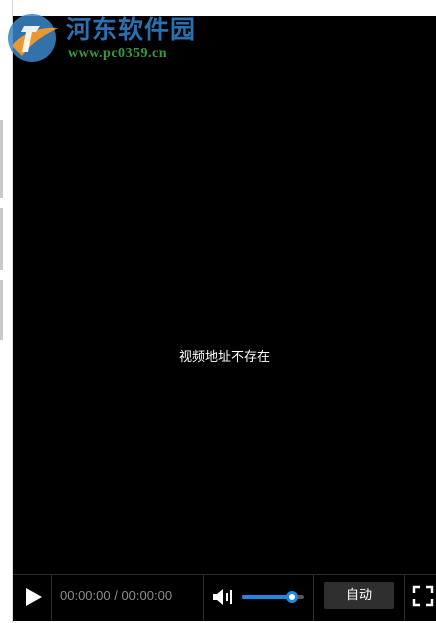 The height and width of the screenshot is (623, 436). I want to click on volume-fill, so click(267, 597).